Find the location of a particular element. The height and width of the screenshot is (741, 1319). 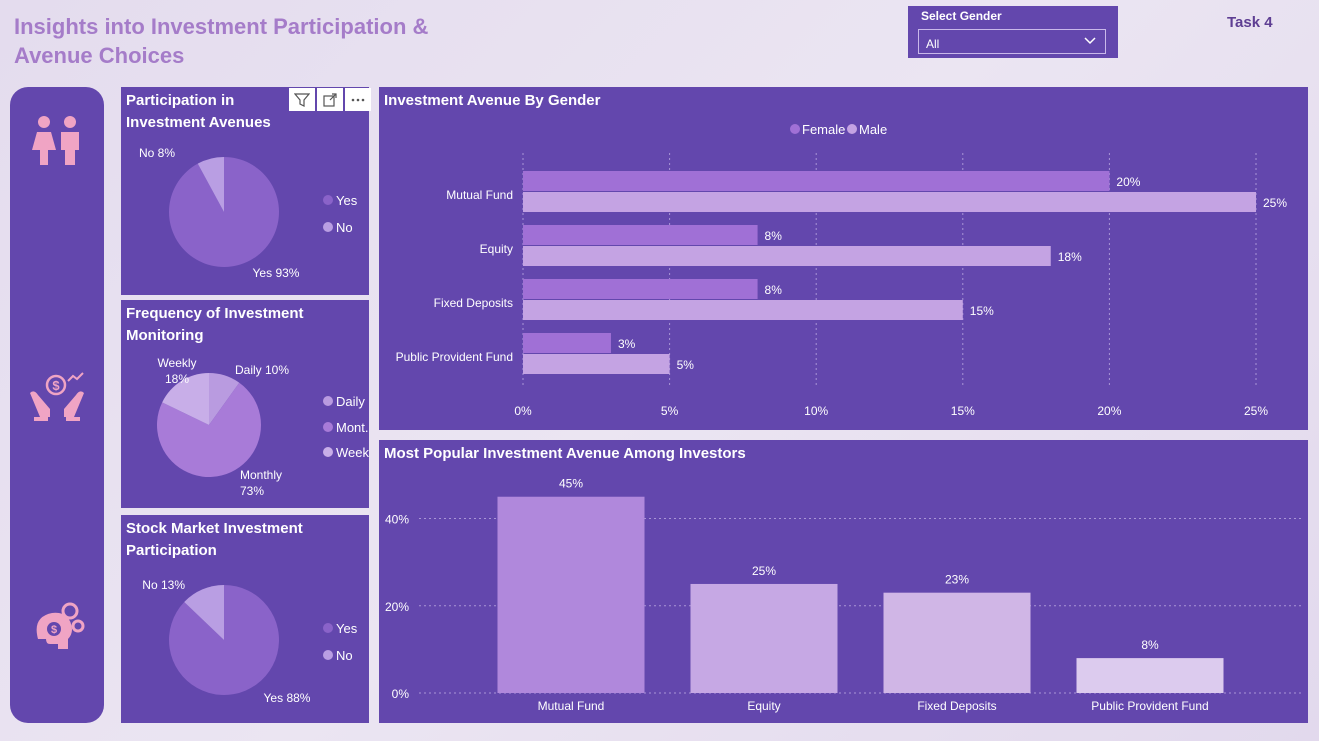

participation-pie: Yes 93% No 8% Yes No is located at coordinates (248, 213).